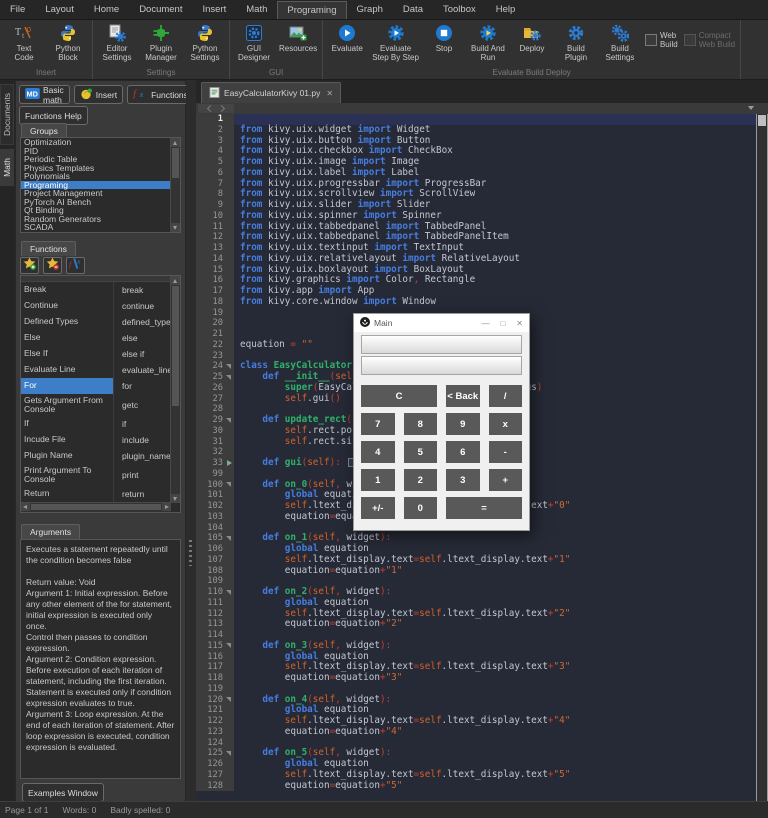 The width and height of the screenshot is (768, 818). What do you see at coordinates (52, 265) in the screenshot?
I see `star-remove-button` at bounding box center [52, 265].